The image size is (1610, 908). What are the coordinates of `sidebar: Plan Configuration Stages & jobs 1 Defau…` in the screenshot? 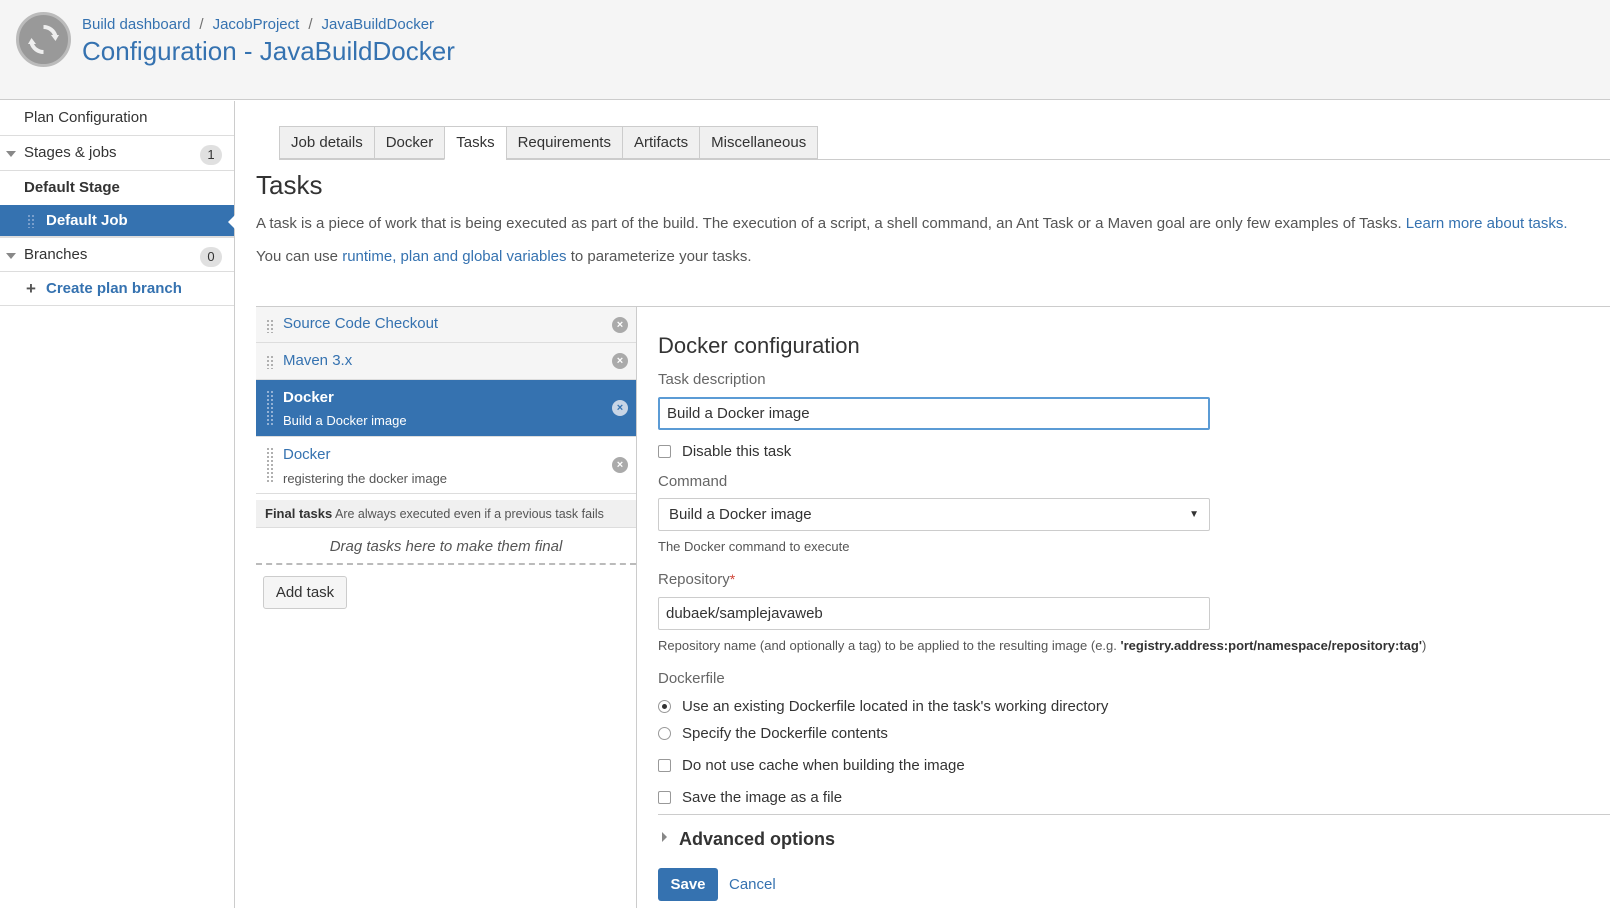 It's located at (117, 504).